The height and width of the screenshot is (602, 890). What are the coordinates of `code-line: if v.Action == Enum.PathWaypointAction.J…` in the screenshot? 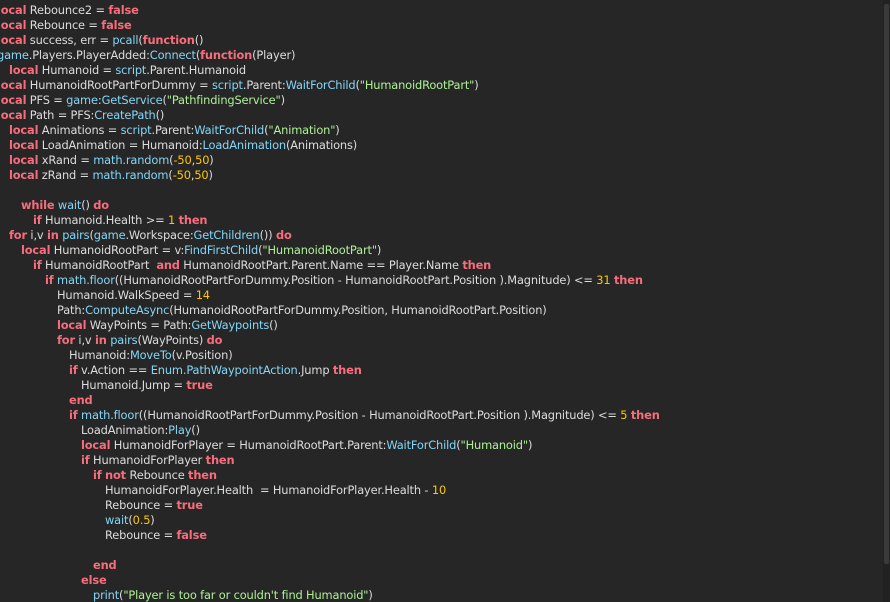 It's located at (330, 370).